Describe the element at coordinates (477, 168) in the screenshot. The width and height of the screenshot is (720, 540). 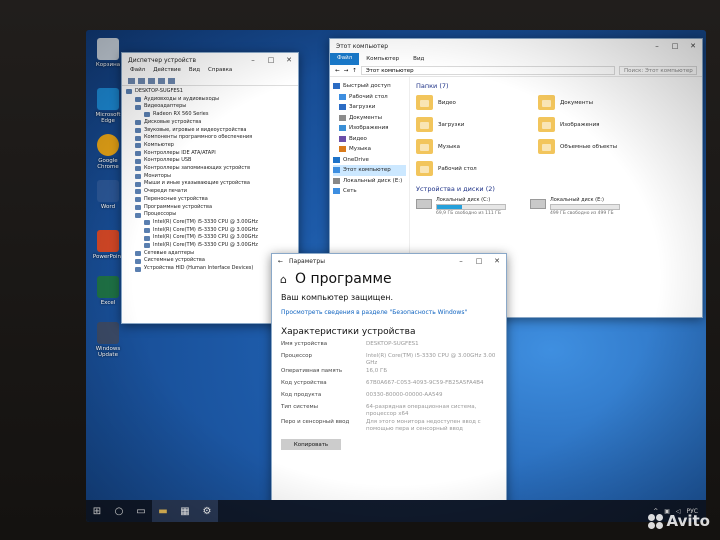
I see `folder-item: Рабочий стол` at that location.